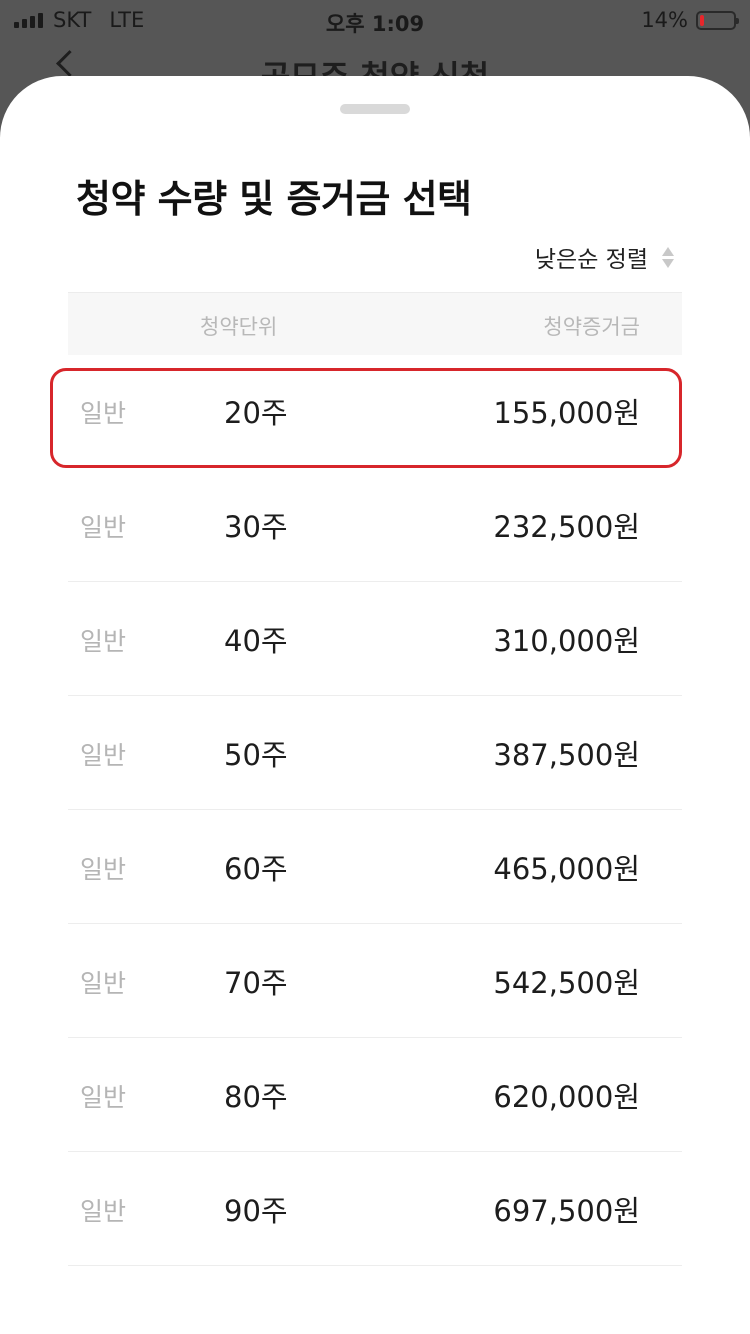 The height and width of the screenshot is (1334, 750). Describe the element at coordinates (375, 525) in the screenshot. I see `table-row: 일반 30주 232,500원` at that location.